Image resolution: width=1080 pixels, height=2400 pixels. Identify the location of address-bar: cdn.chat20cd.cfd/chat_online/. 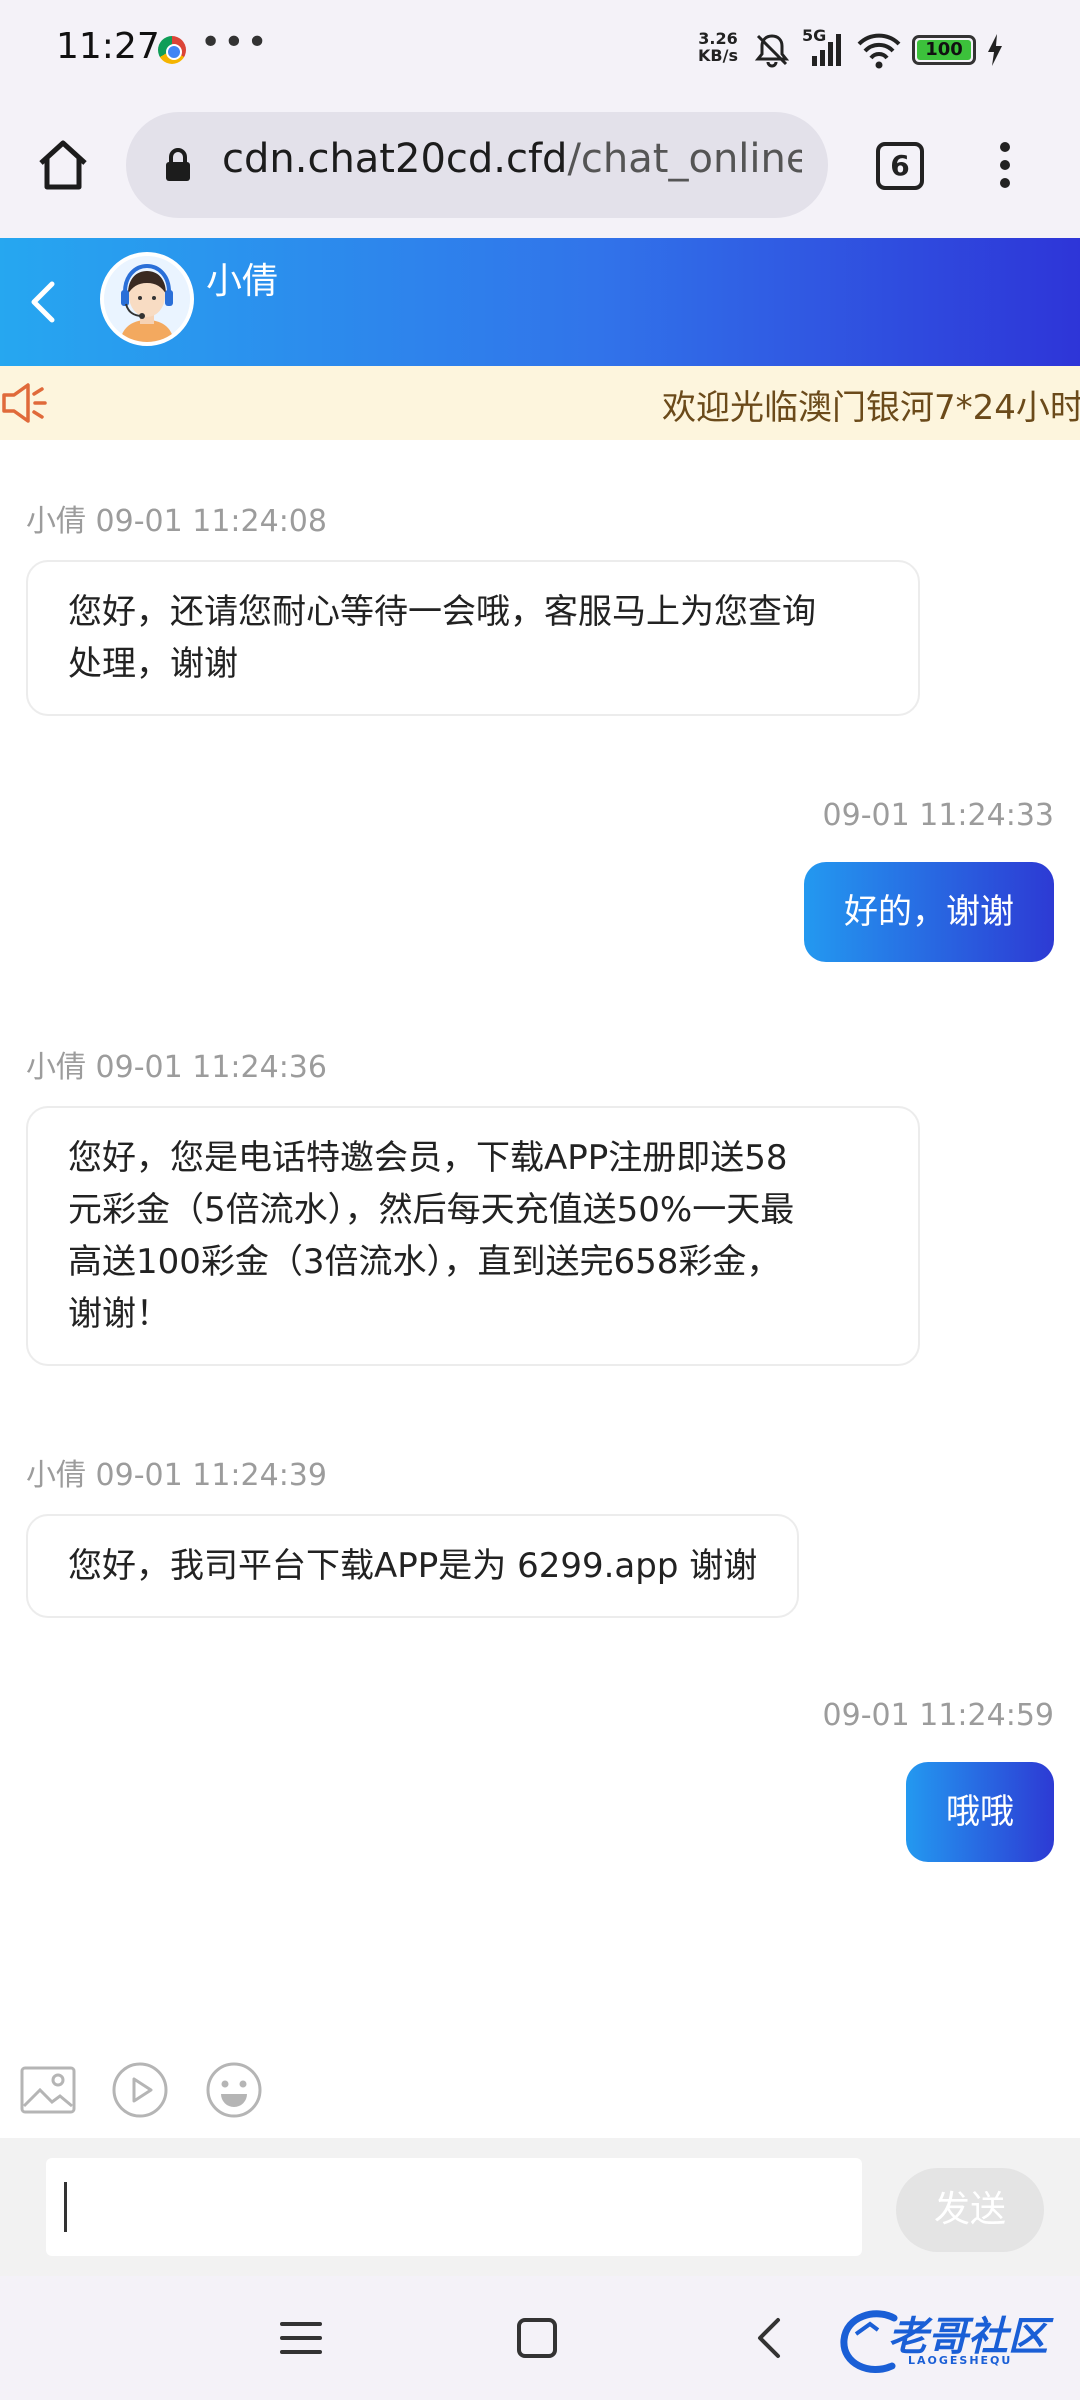
(477, 165).